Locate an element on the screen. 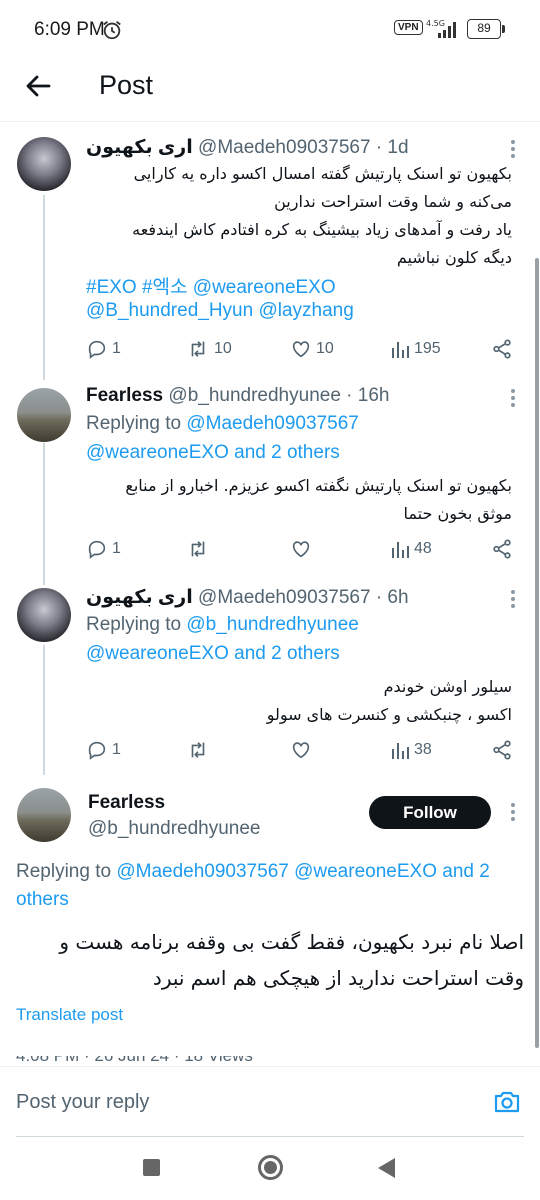 The image size is (540, 1200). view-count: 48 is located at coordinates (423, 548).